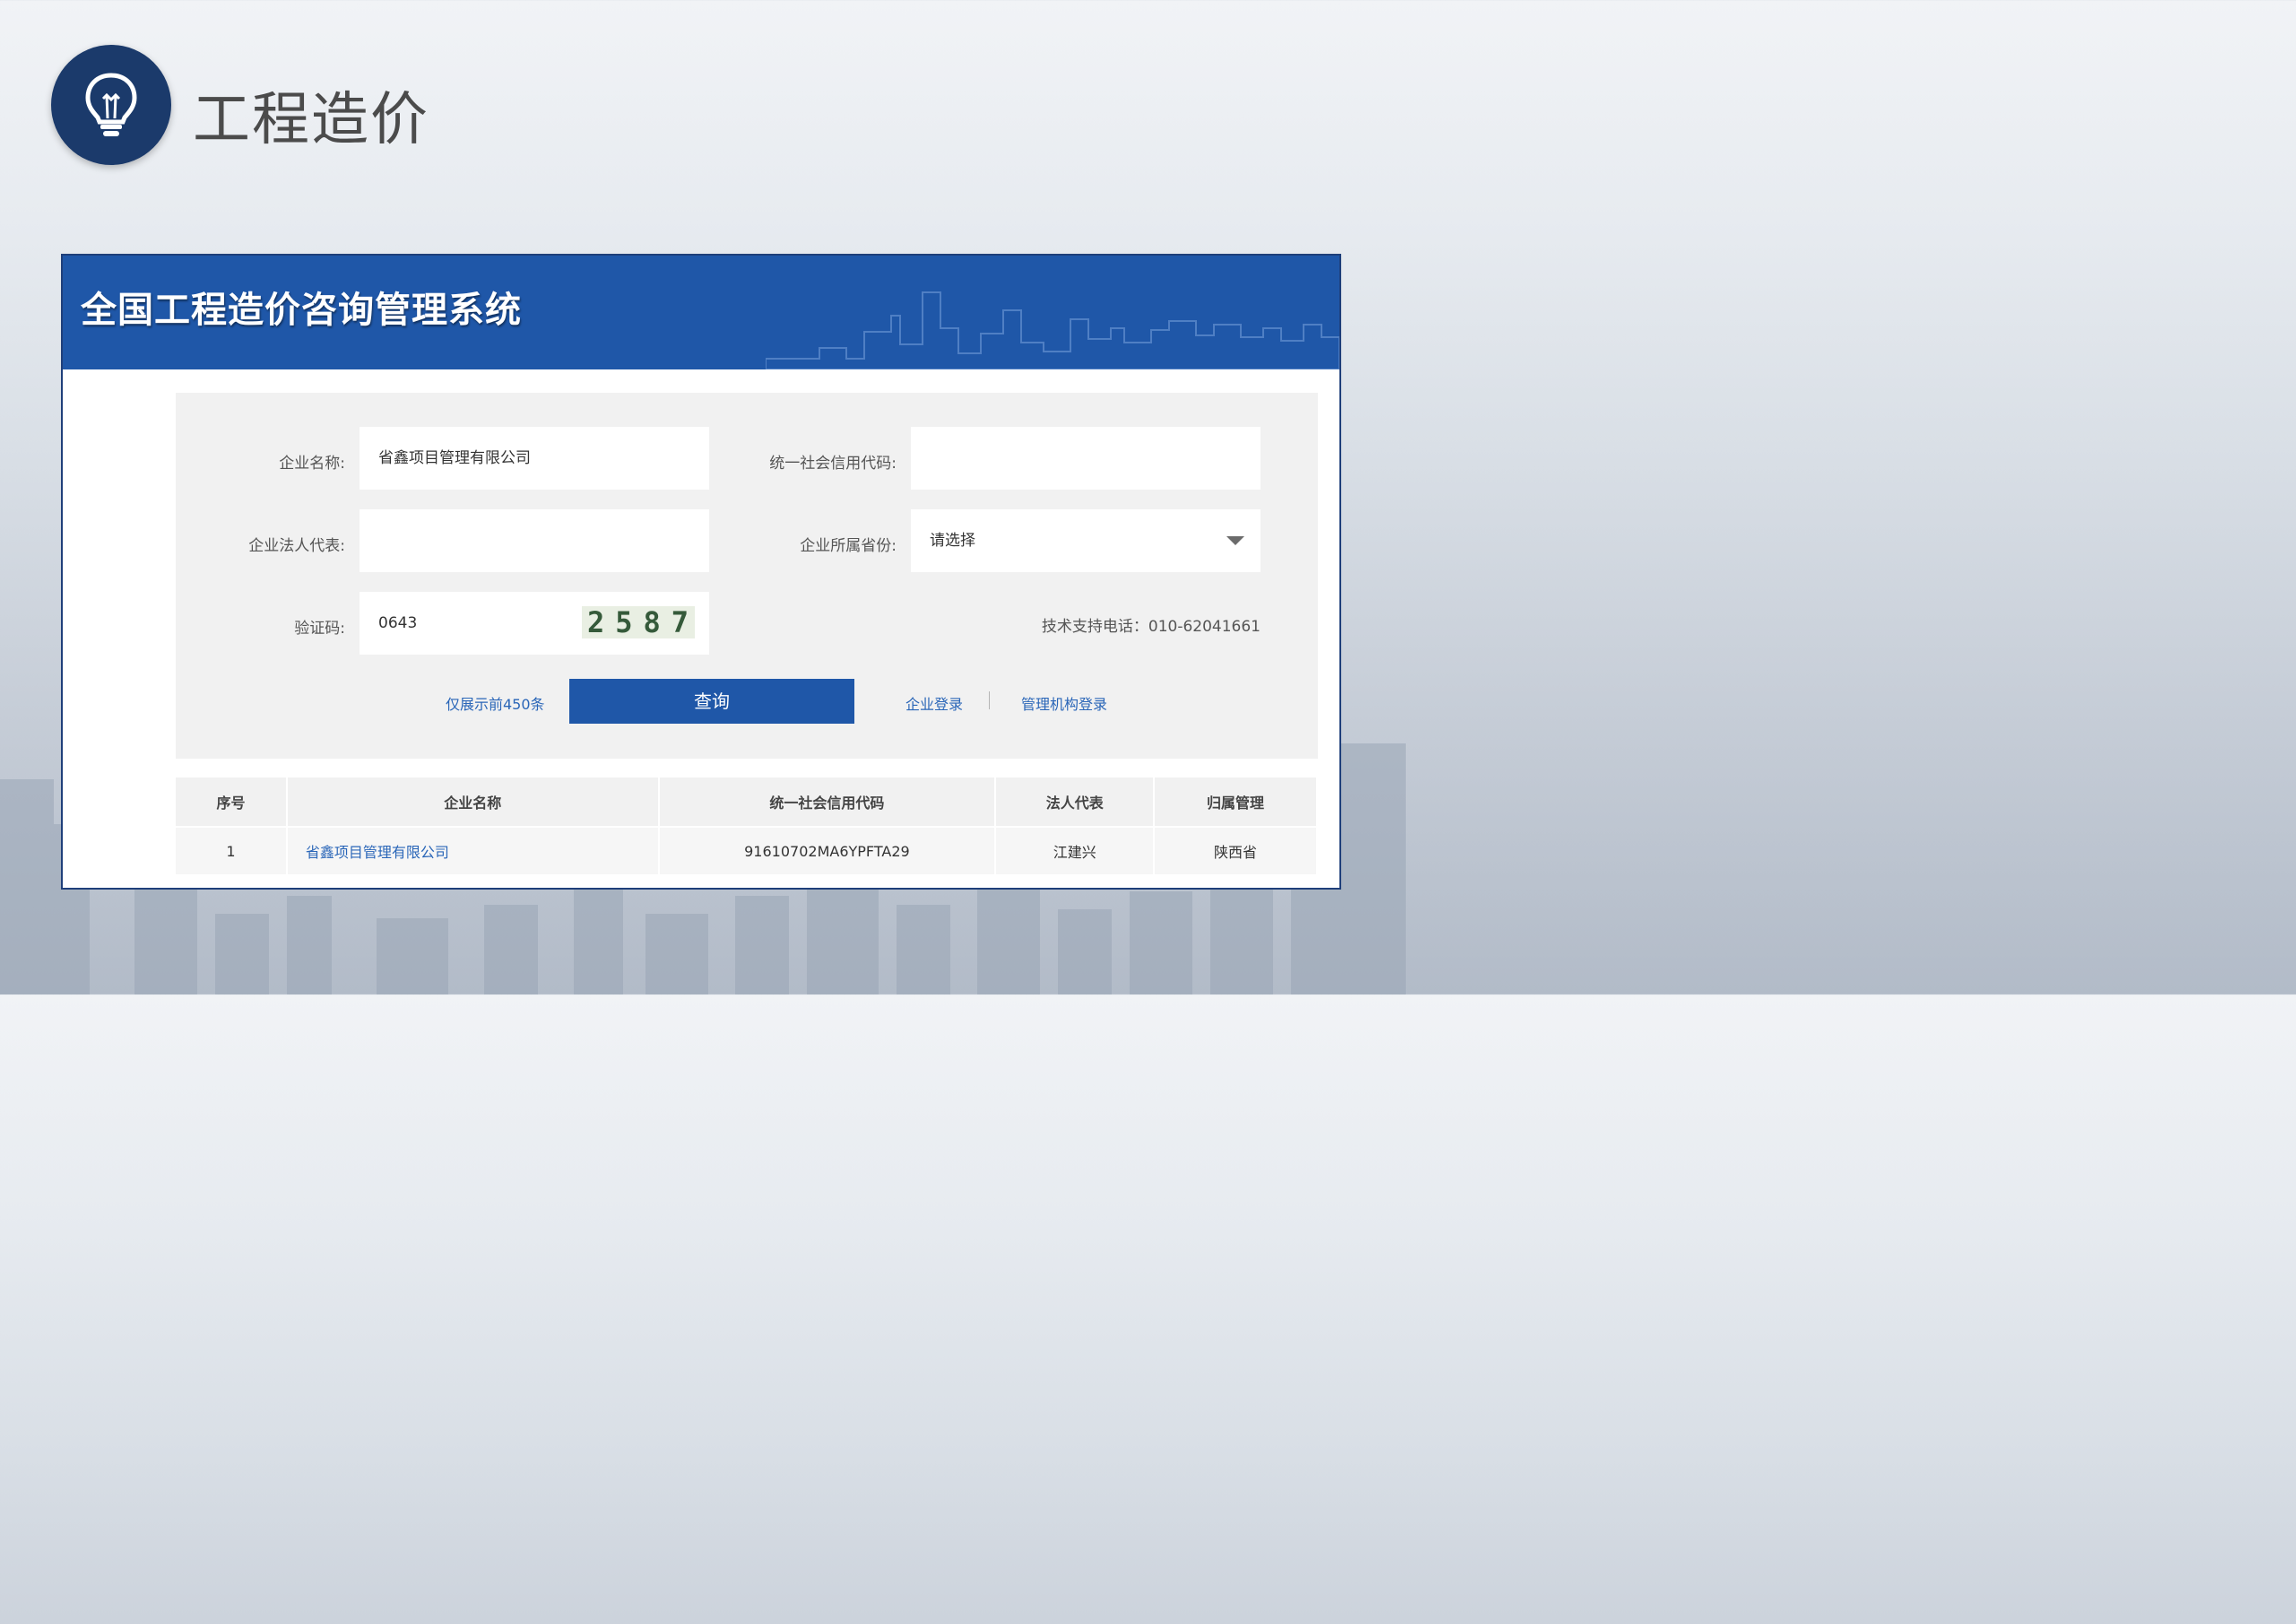 The width and height of the screenshot is (2296, 1624). I want to click on header-skyline-decoration, so click(1052, 330).